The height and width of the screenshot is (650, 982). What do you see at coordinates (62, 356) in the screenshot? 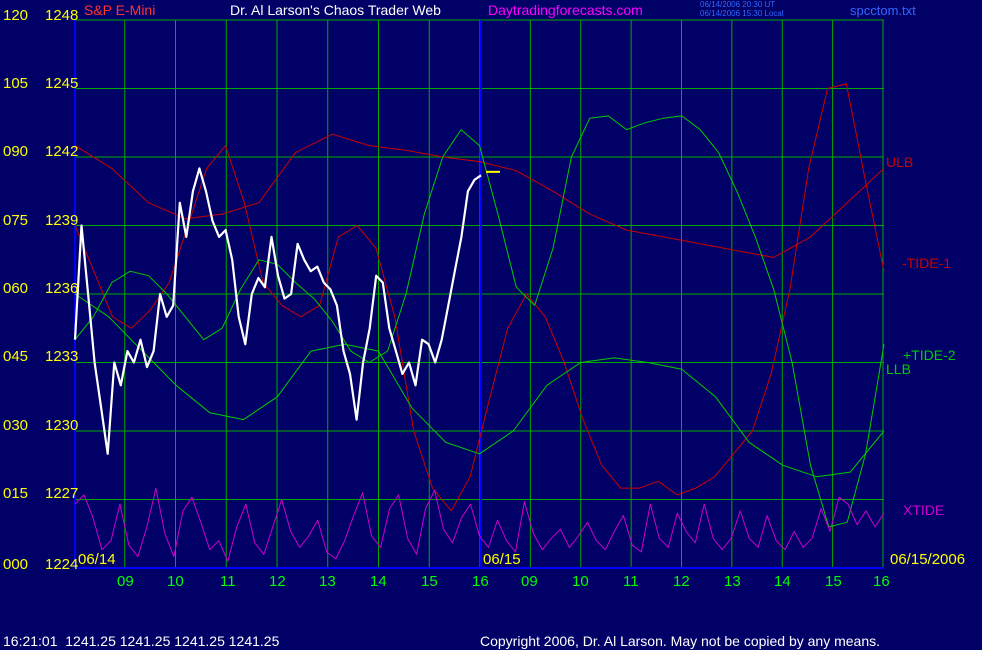
I see `price-label-1233: 1233` at bounding box center [62, 356].